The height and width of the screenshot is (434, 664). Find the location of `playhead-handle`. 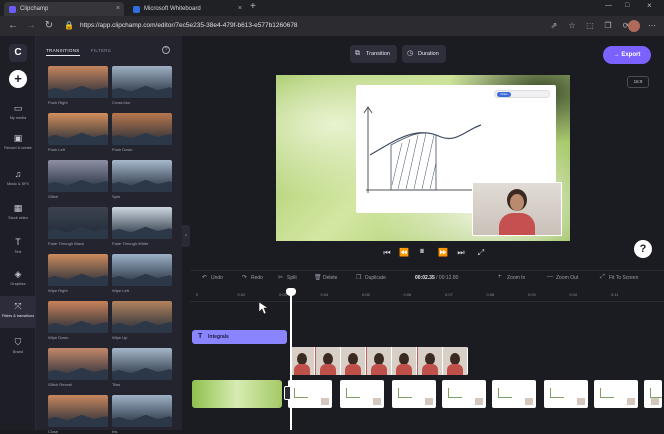

playhead-handle is located at coordinates (291, 292).